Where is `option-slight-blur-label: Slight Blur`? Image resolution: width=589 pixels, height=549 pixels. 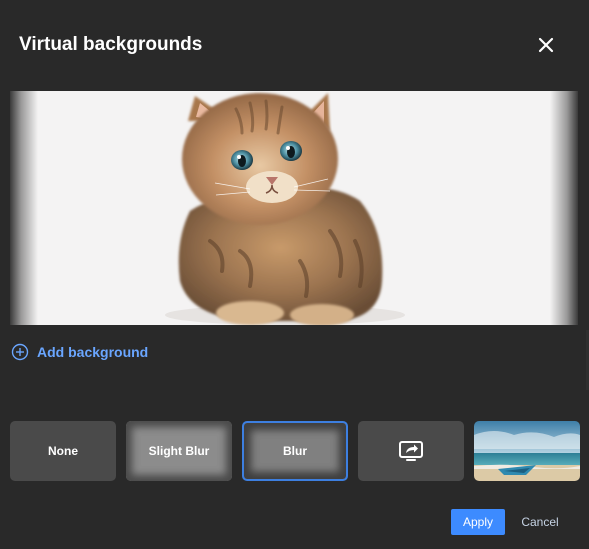
option-slight-blur-label: Slight Blur is located at coordinates (179, 451).